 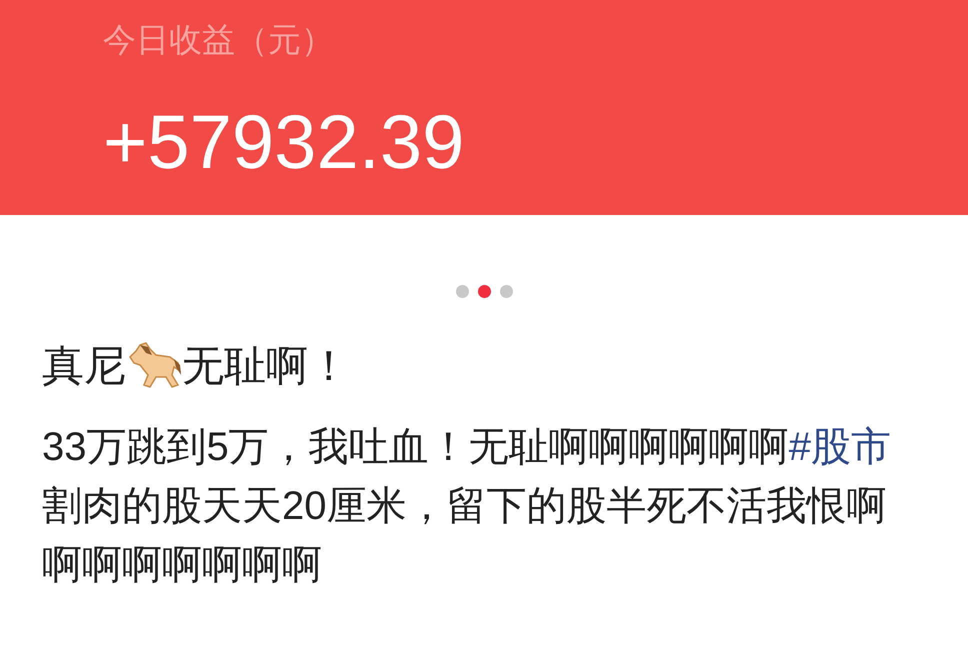 What do you see at coordinates (219, 40) in the screenshot?
I see `earnings-label: 今日收益（元）` at bounding box center [219, 40].